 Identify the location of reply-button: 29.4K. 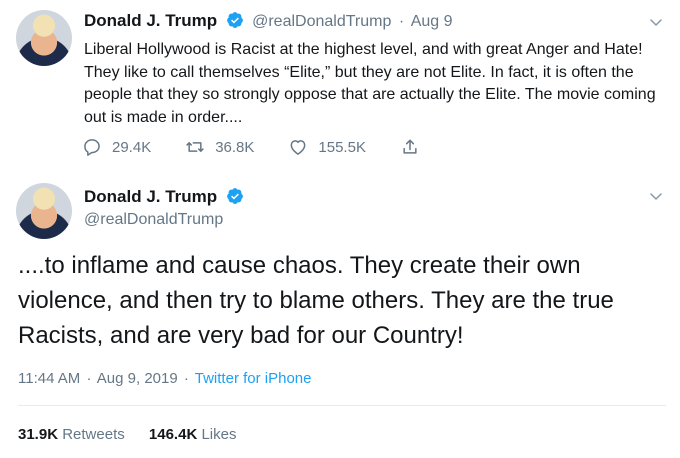
(116, 147).